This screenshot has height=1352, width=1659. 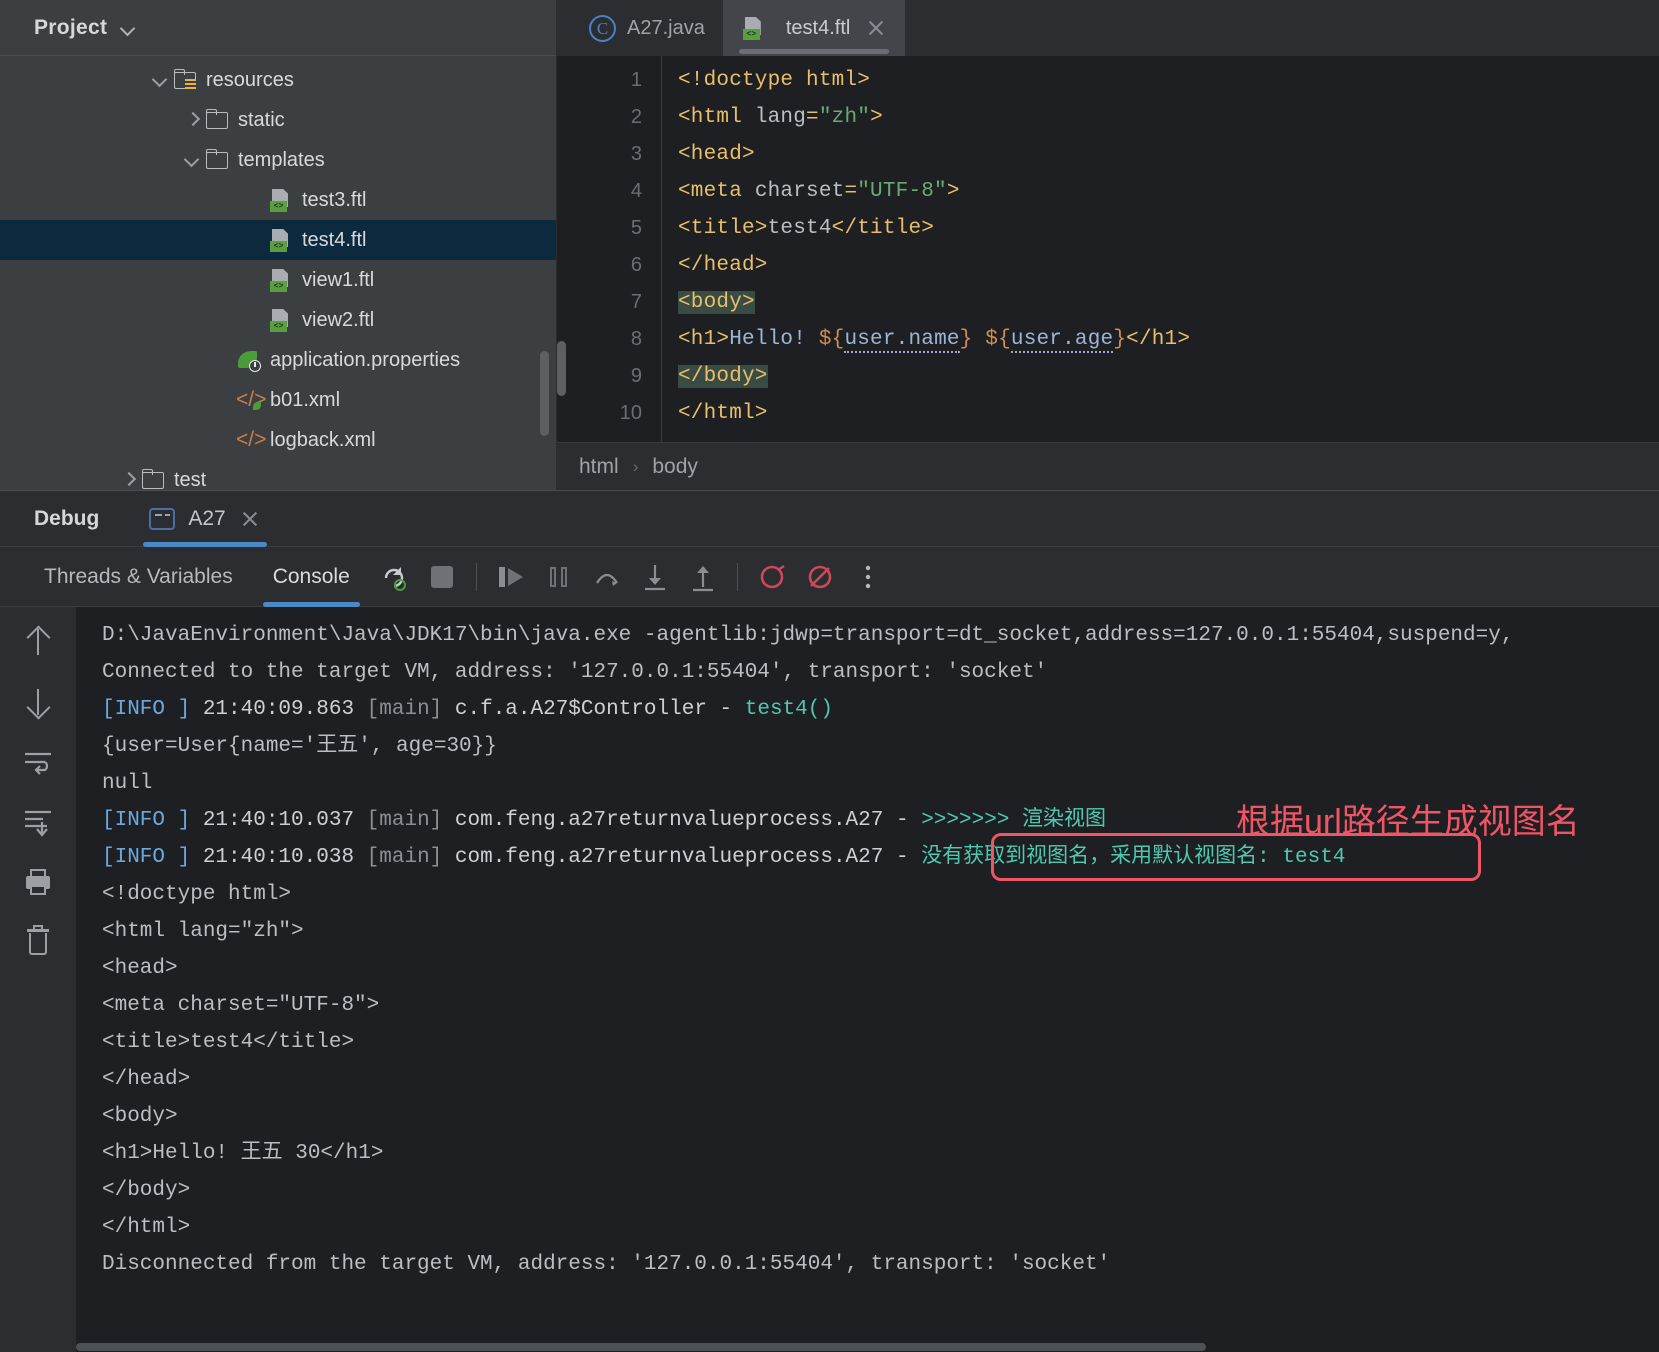 What do you see at coordinates (476, 576) in the screenshot?
I see `toolbar-separator` at bounding box center [476, 576].